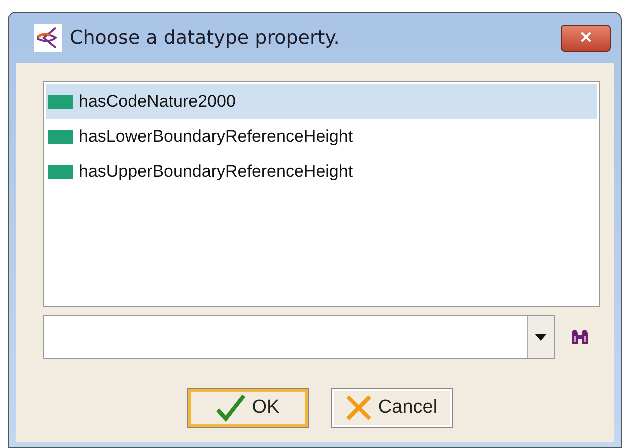 The height and width of the screenshot is (448, 626). I want to click on list-item: hasUpperBoundaryReferenceHeight, so click(321, 171).